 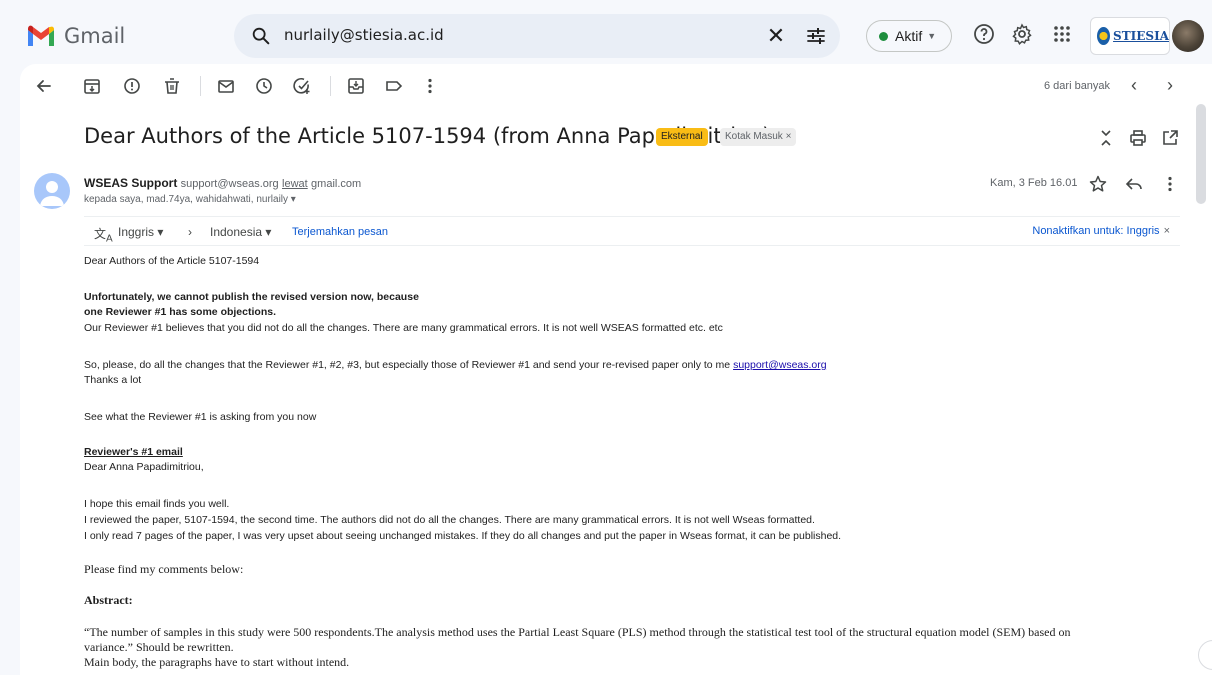 I want to click on body-line: I hope this email finds you well., so click(x=157, y=504).